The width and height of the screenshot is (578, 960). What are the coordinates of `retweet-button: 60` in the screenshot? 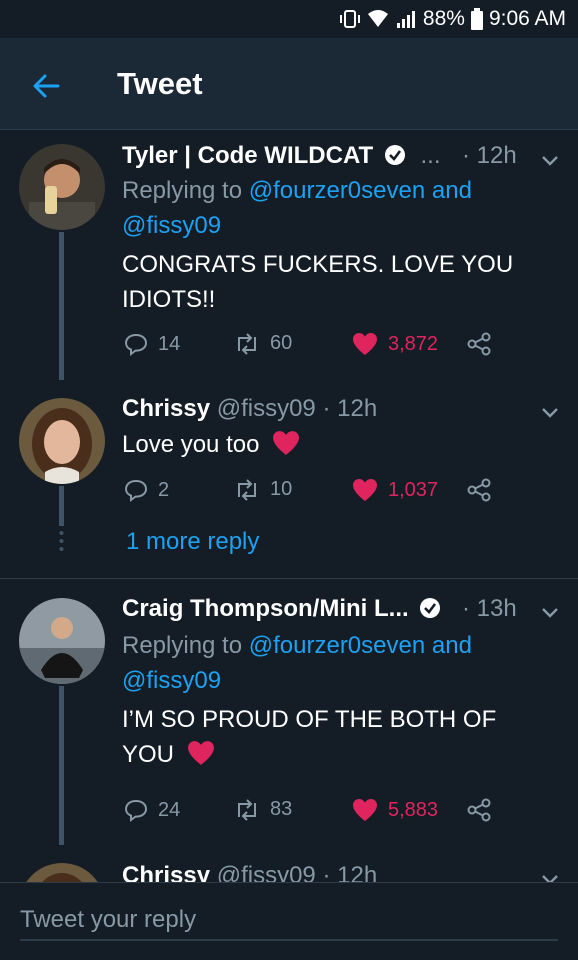 It's located at (263, 343).